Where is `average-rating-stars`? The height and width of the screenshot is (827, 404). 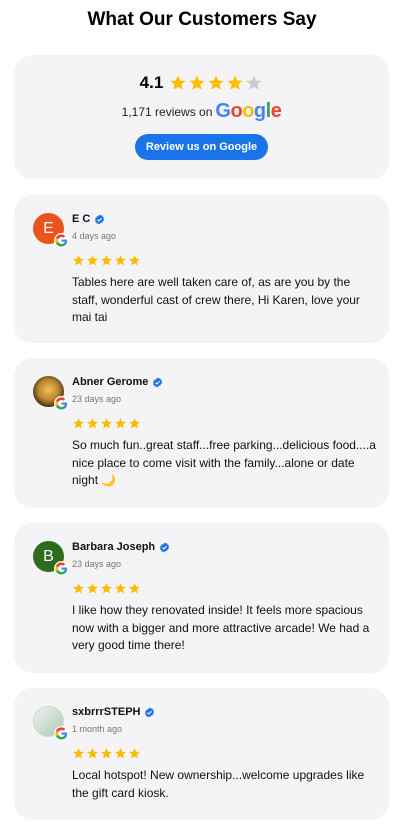 average-rating-stars is located at coordinates (216, 83).